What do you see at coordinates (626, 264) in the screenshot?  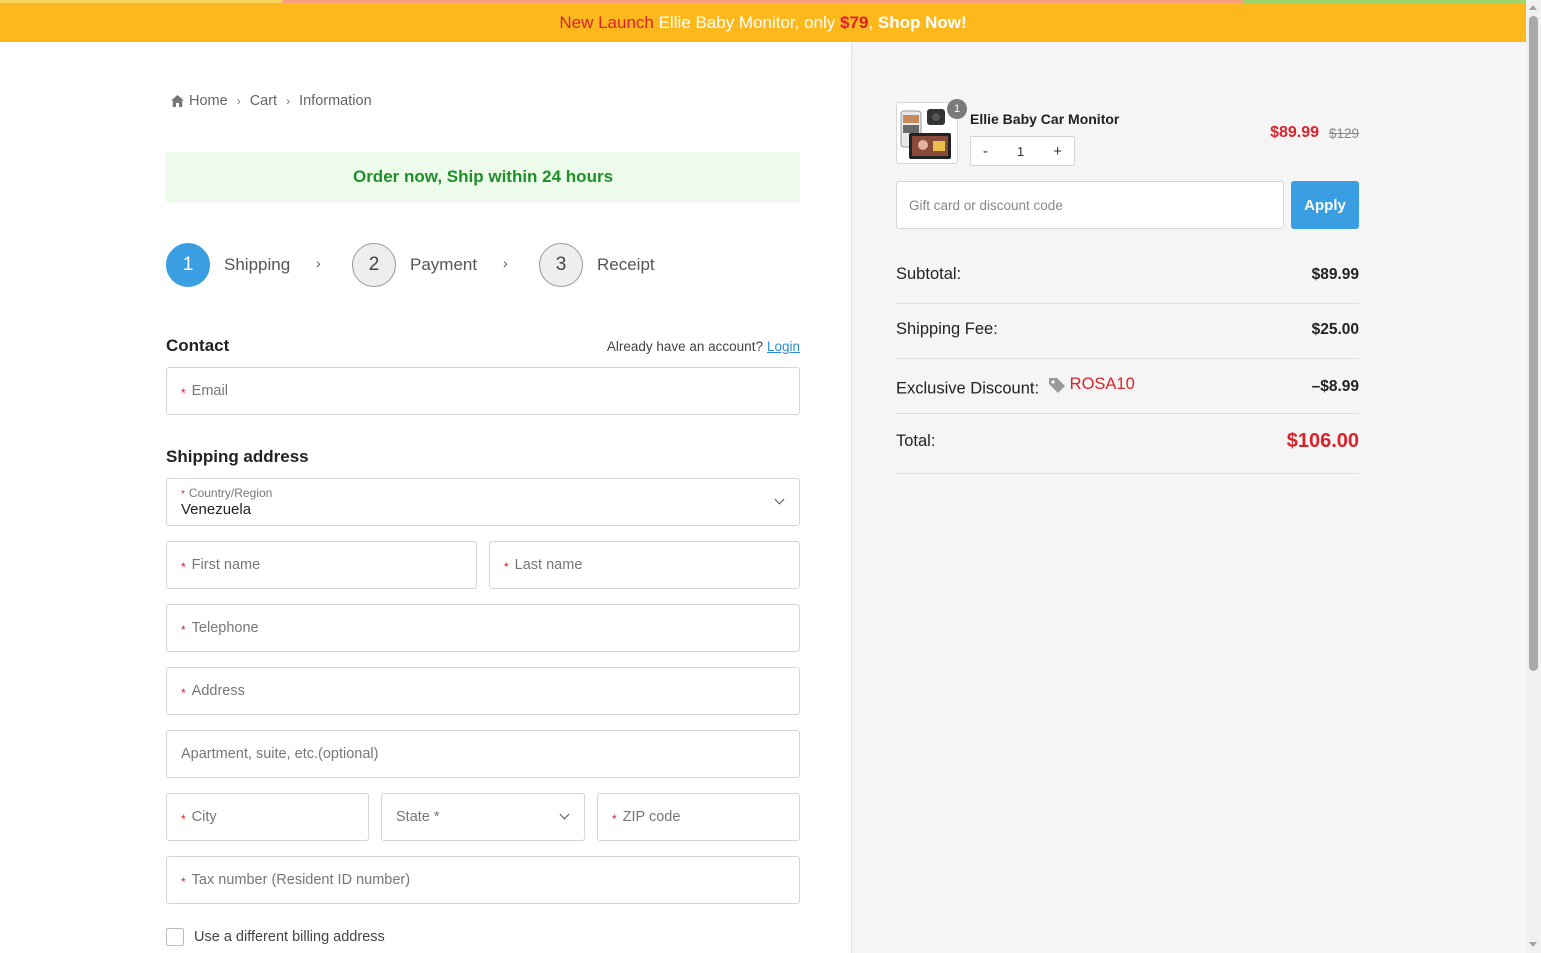 I see `step-label: Receipt` at bounding box center [626, 264].